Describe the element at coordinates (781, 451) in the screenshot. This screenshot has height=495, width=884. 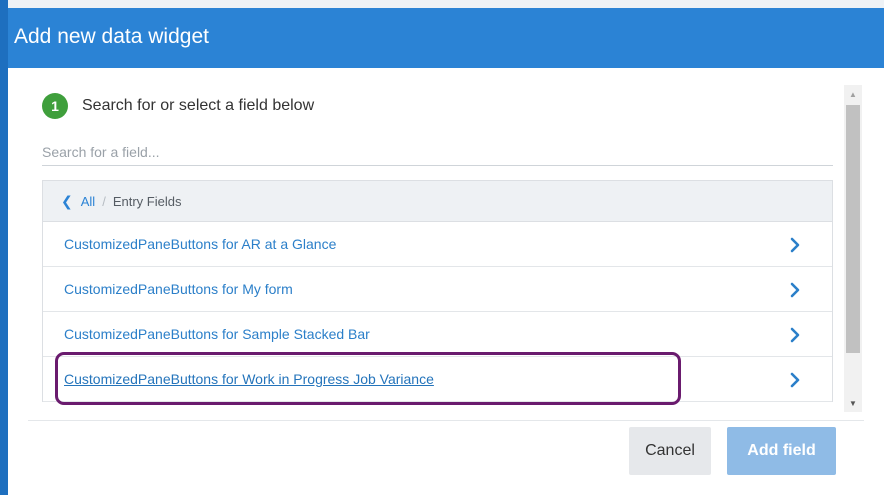
I see `add-field-button: Add field` at that location.